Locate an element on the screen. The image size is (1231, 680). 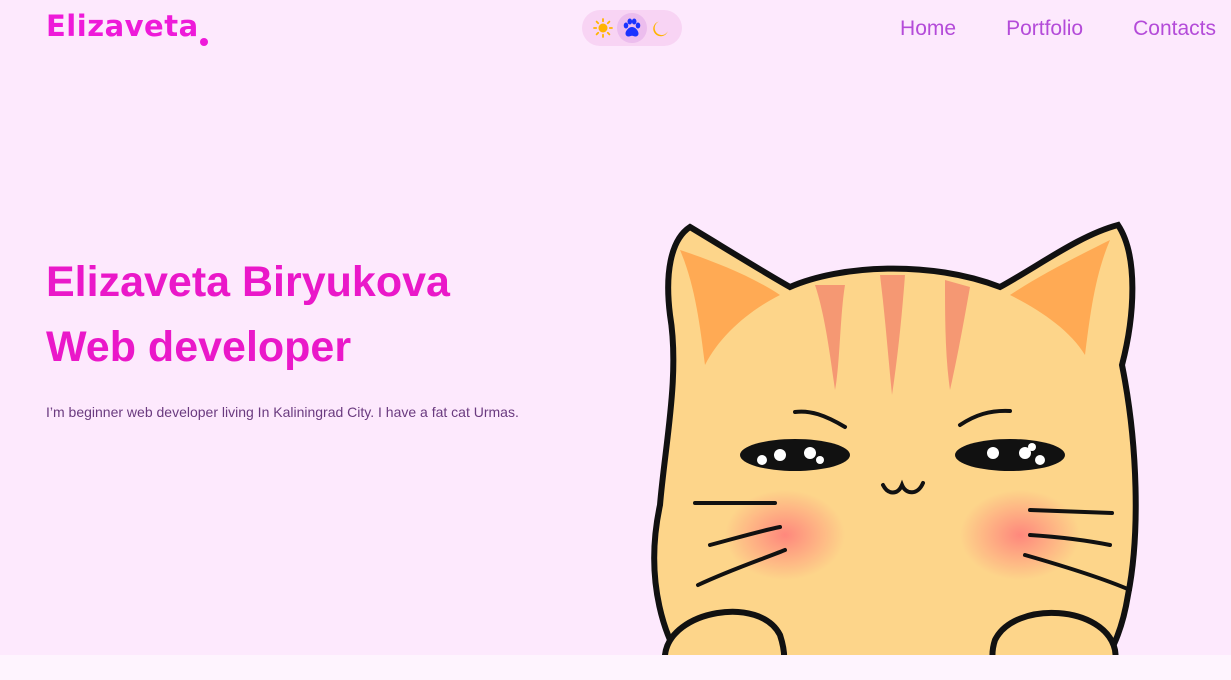
site-header: Elizaveta Home Portfolio Contacts is located at coordinates (615, 30).